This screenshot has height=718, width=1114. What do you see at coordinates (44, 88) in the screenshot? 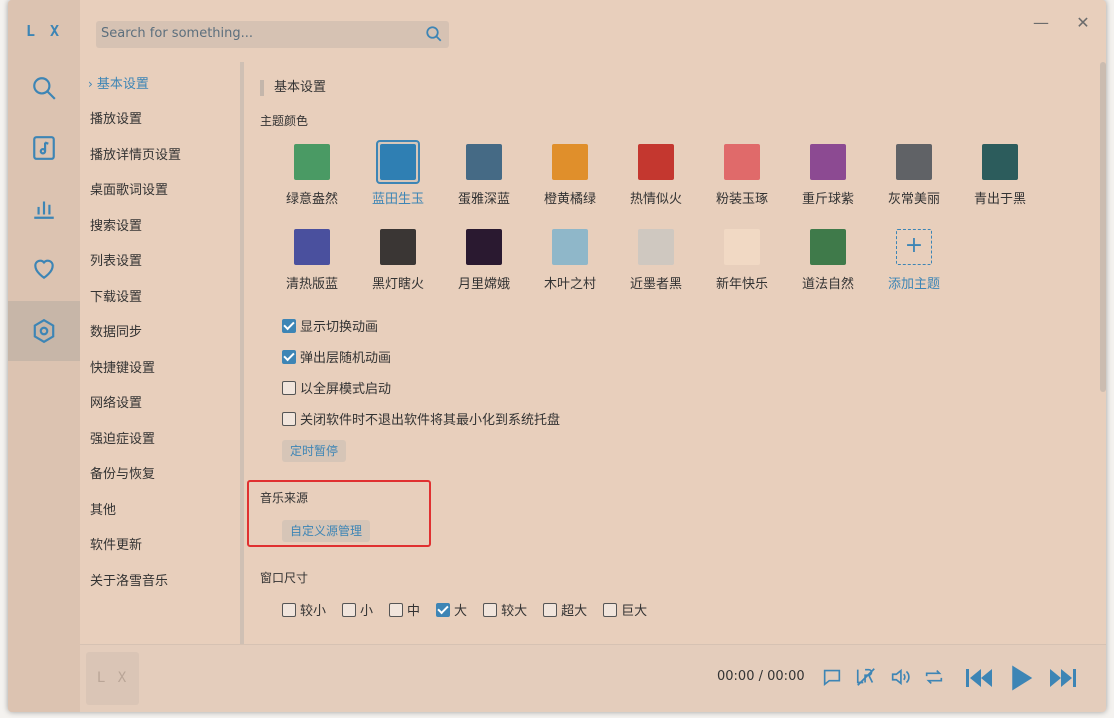
I see `rail-search` at bounding box center [44, 88].